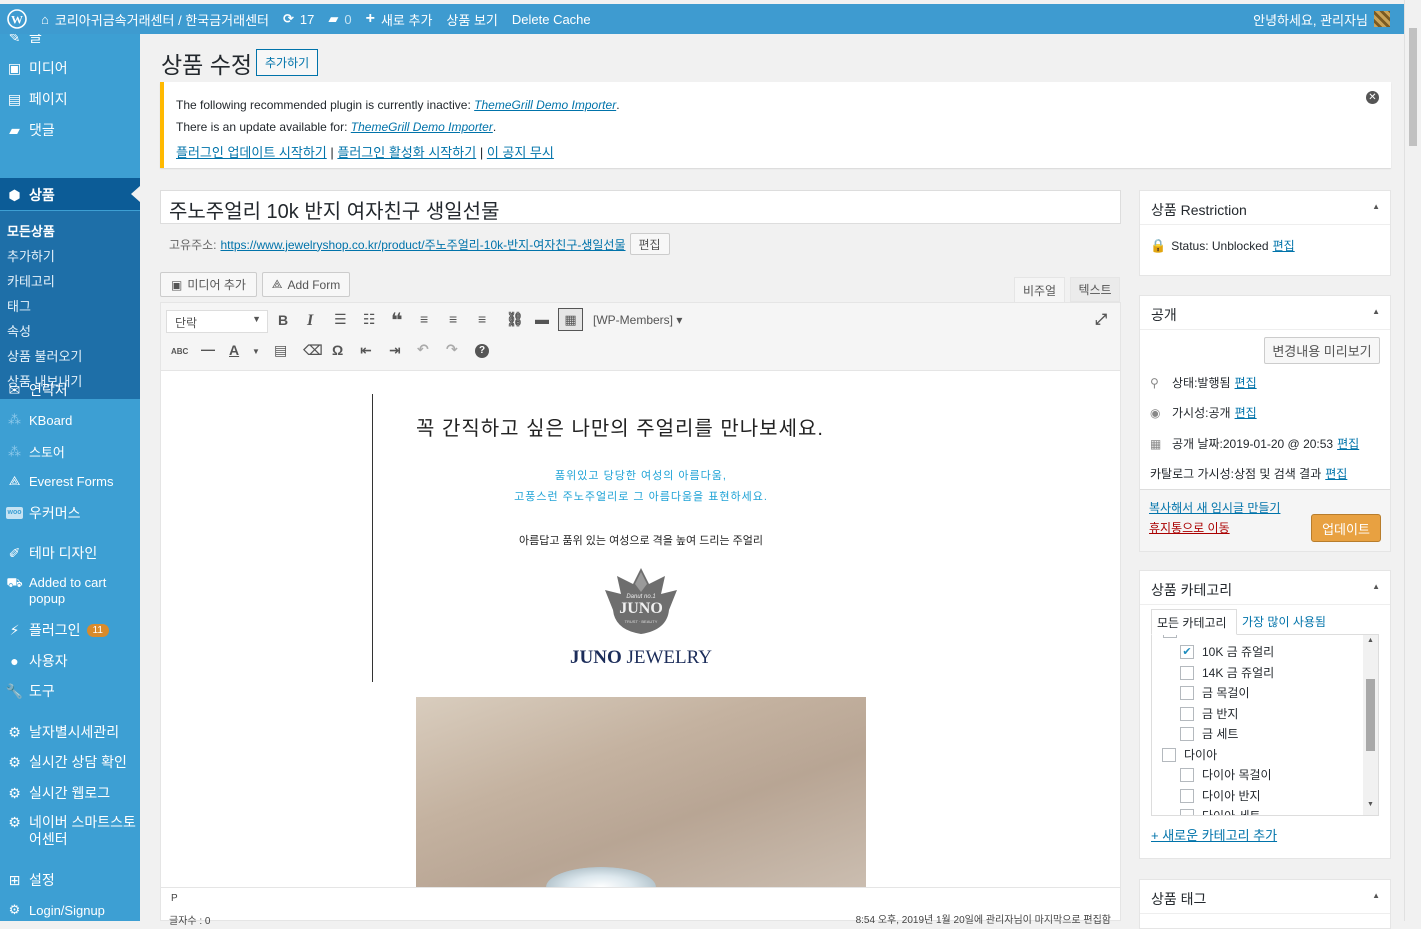 The width and height of the screenshot is (1421, 929). I want to click on numbered-list-icon: ☷, so click(369, 319).